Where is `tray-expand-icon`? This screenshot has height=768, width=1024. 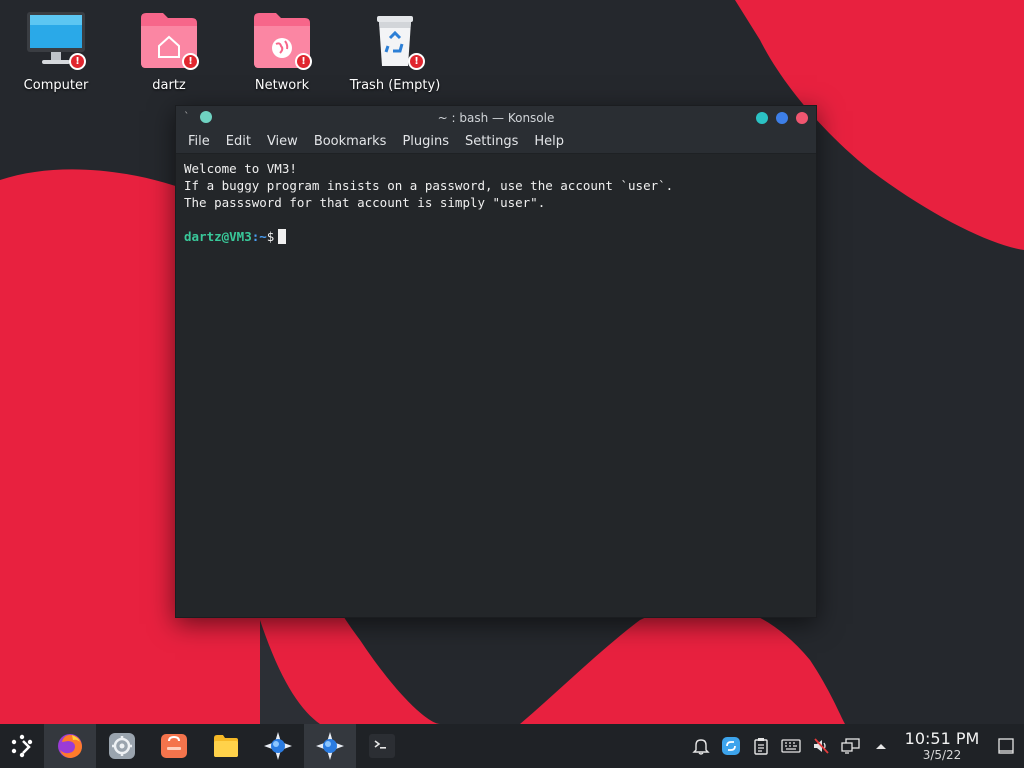 tray-expand-icon is located at coordinates (881, 746).